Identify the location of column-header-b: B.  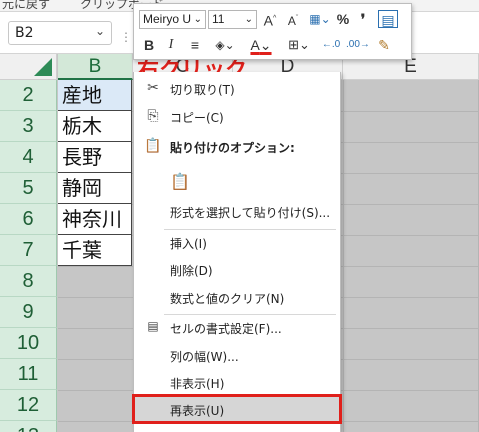
(95, 67).